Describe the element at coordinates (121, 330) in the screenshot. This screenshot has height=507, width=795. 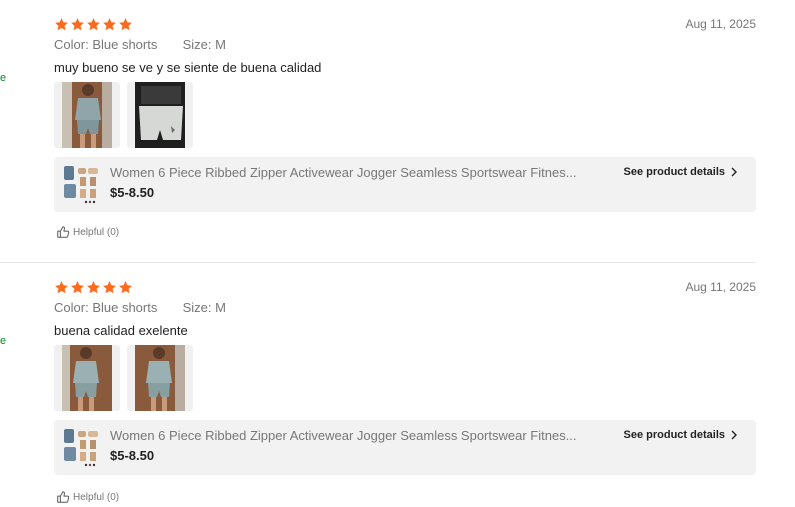
I see `review-text: buena calidad exelente` at that location.